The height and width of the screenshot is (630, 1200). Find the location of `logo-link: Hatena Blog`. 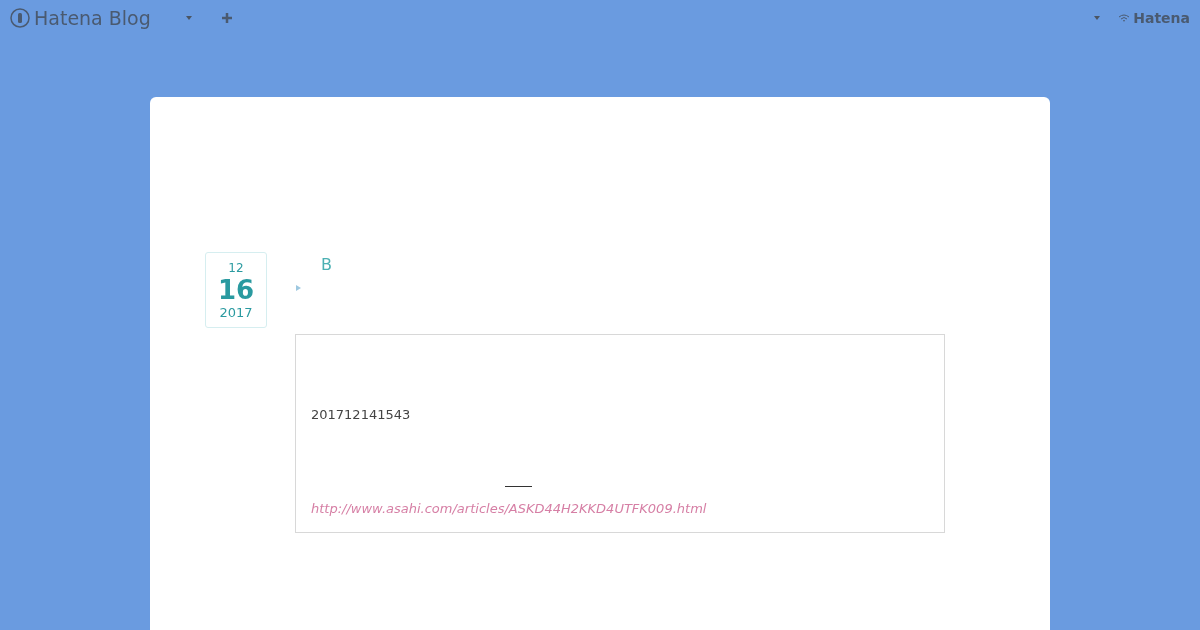

logo-link: Hatena Blog is located at coordinates (80, 18).